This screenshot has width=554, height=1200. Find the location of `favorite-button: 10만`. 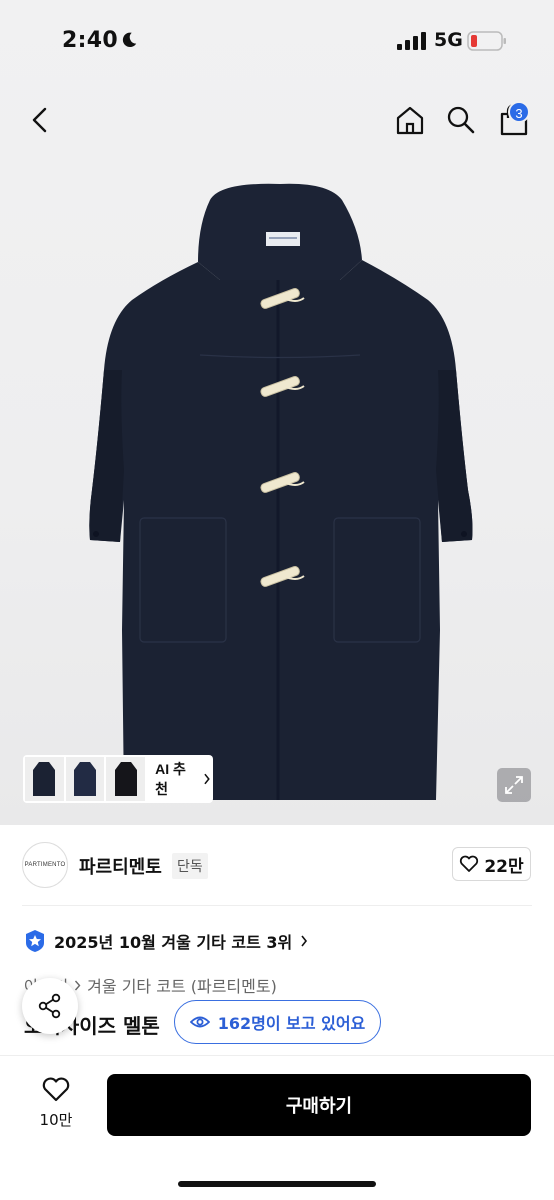

favorite-button: 10만 is located at coordinates (56, 1108).